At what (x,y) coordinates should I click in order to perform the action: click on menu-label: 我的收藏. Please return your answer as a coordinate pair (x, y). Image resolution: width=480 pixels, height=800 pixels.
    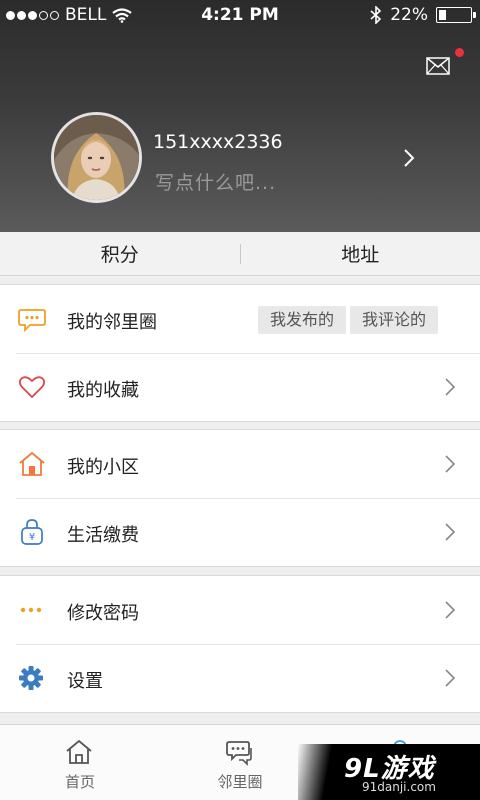
    Looking at the image, I should click on (103, 390).